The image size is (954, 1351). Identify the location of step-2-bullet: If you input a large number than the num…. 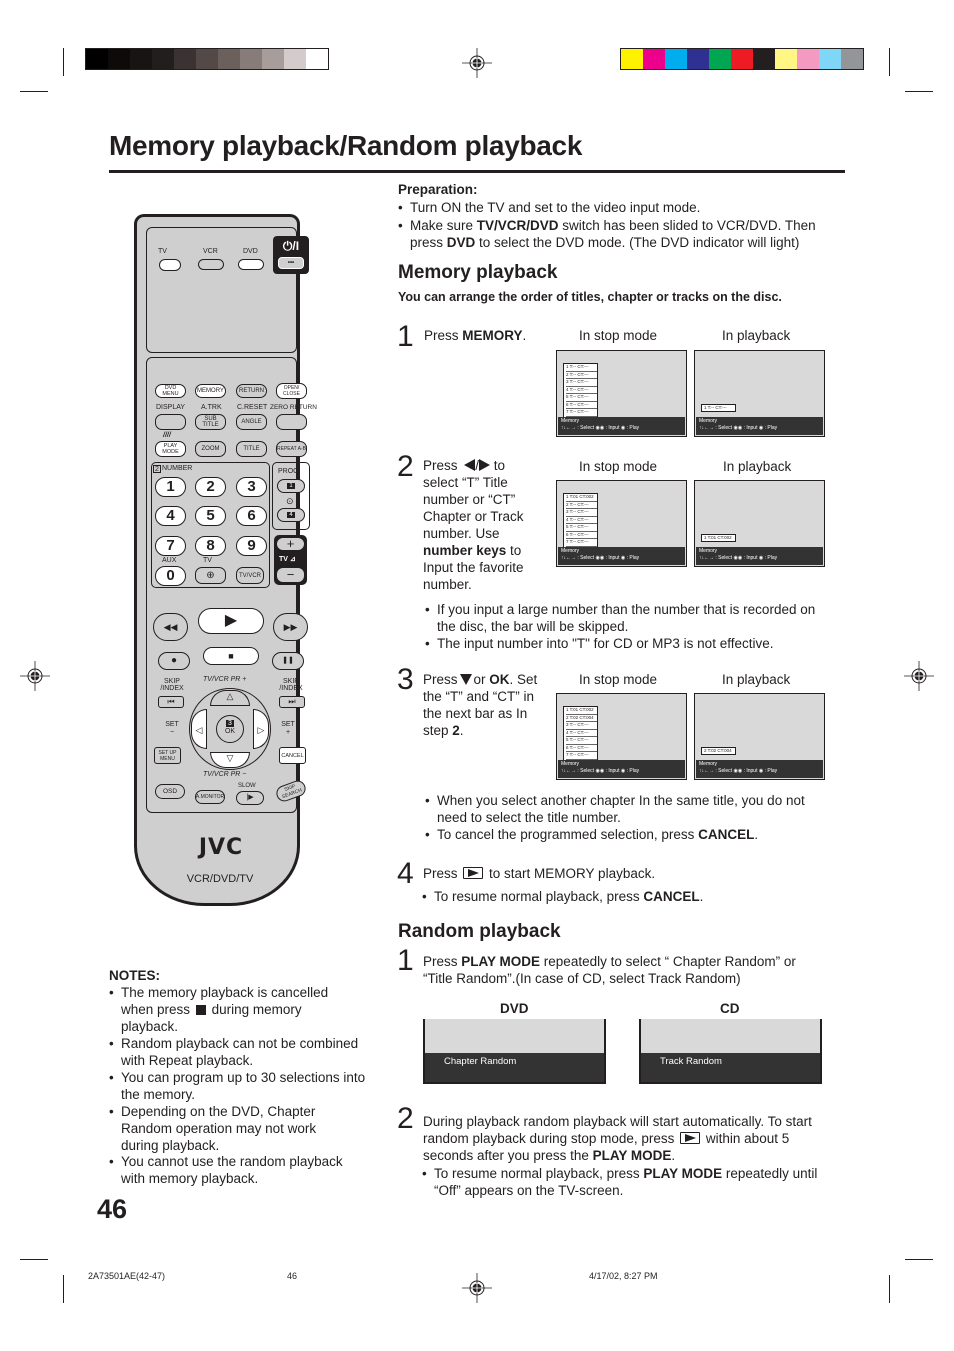
(628, 618).